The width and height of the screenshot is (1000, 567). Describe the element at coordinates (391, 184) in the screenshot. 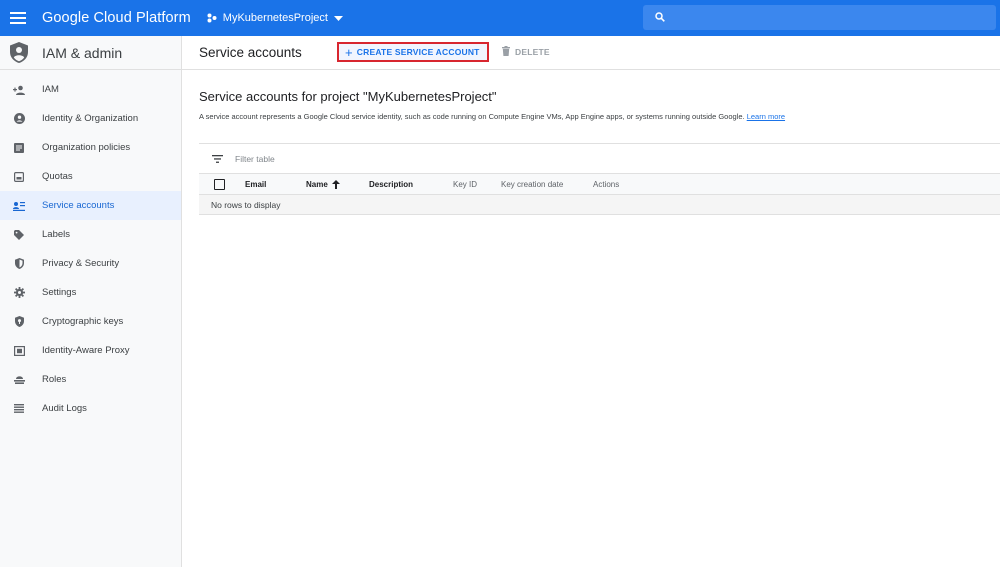

I see `column-header-description: Description` at that location.